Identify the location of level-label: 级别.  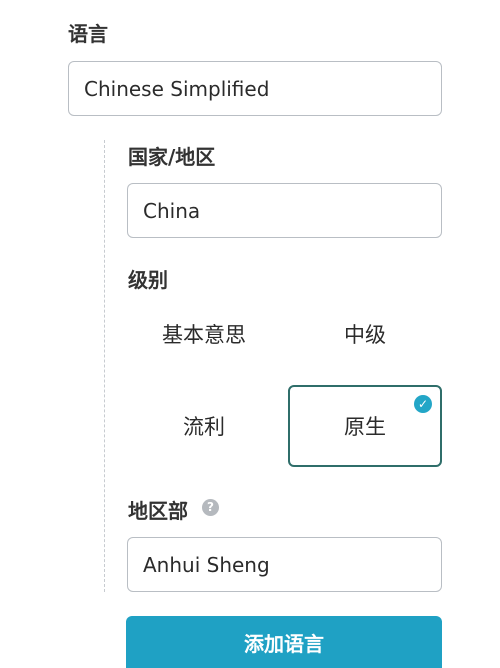
(148, 280).